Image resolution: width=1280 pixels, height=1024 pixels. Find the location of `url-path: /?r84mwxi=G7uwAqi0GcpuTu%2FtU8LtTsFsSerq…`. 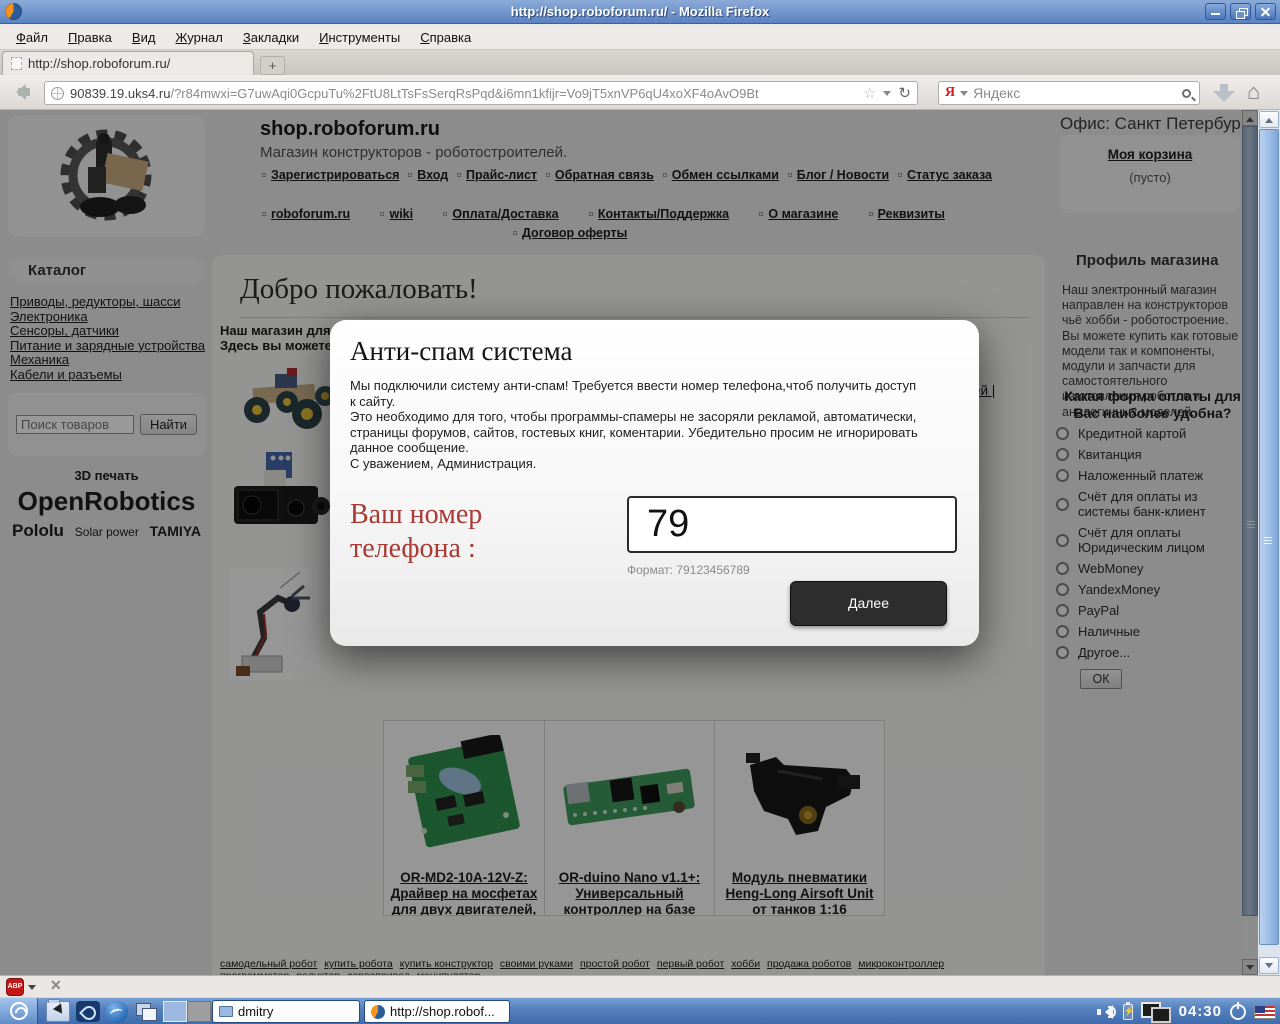

url-path: /?r84mwxi=G7uwAqi0GcpuTu%2FtU8LtTsFsSerq… is located at coordinates (464, 93).